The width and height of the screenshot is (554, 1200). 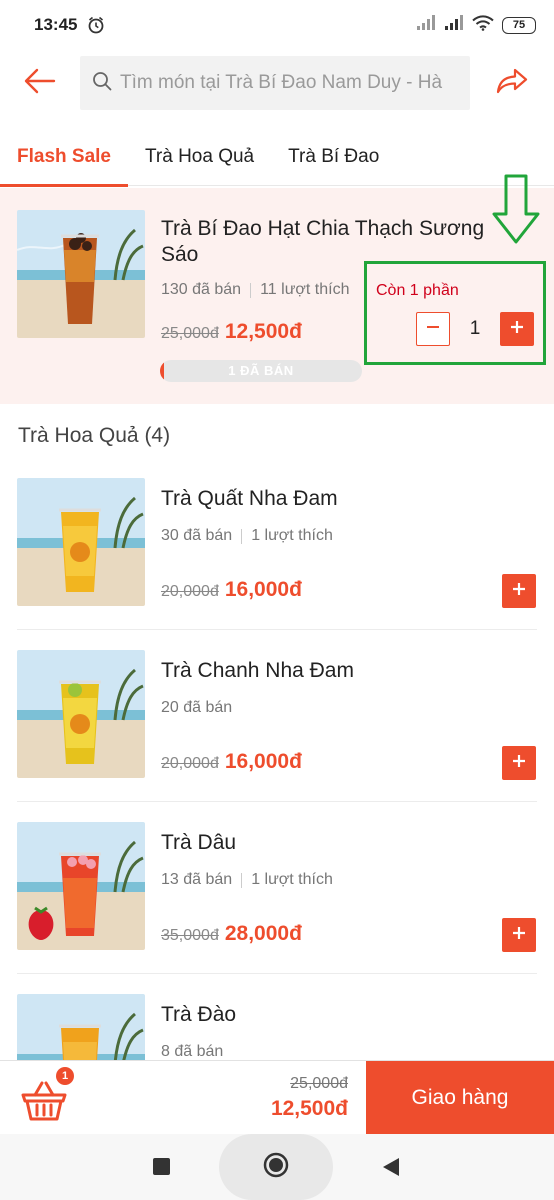 I want to click on section-title: Trà Hoa Quả (4), so click(x=94, y=435).